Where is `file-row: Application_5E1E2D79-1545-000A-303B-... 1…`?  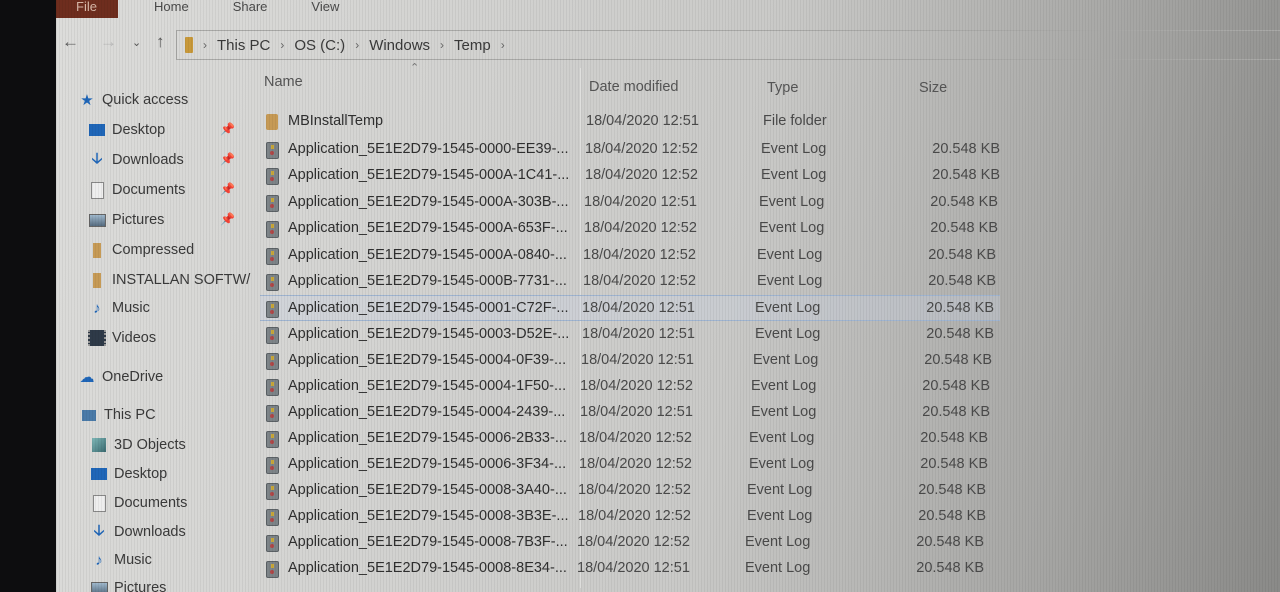 file-row: Application_5E1E2D79-1545-000A-303B-... 1… is located at coordinates (630, 203).